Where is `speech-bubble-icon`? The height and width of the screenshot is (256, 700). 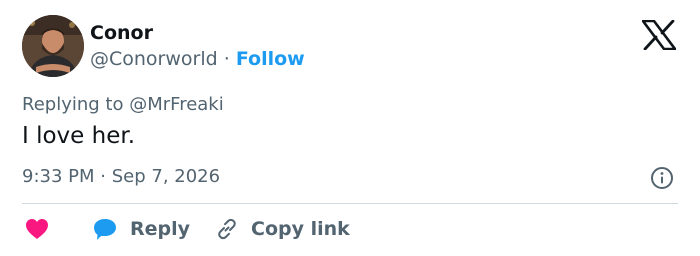
speech-bubble-icon is located at coordinates (105, 229).